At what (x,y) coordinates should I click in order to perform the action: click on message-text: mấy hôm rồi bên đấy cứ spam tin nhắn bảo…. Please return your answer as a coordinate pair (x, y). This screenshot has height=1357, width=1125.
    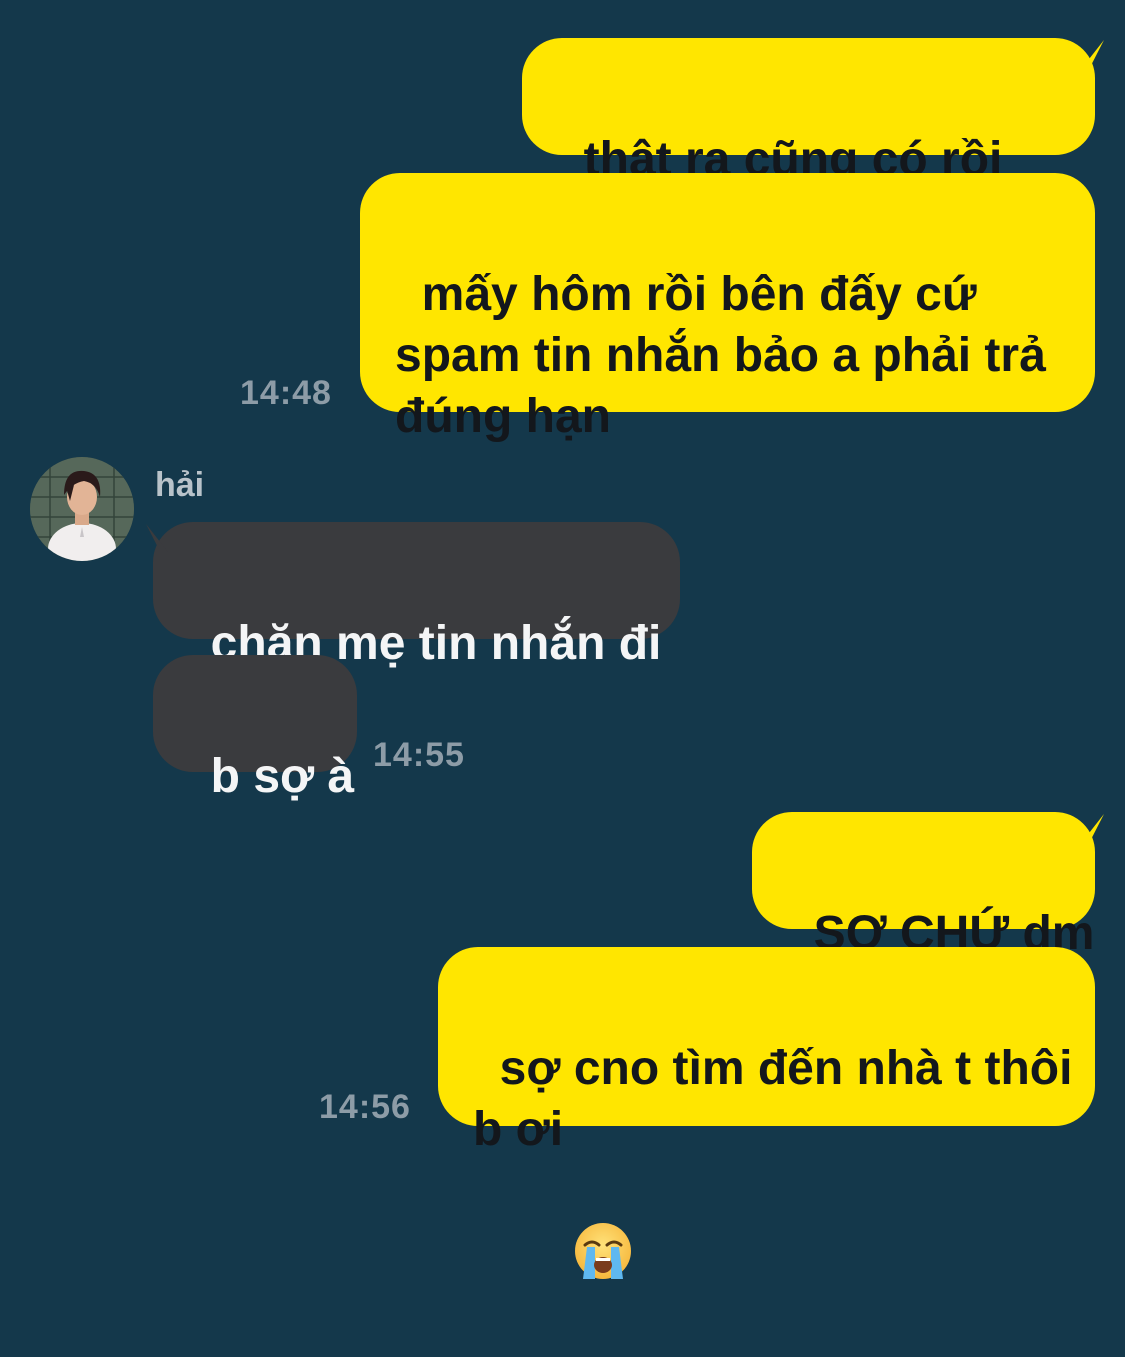
    Looking at the image, I should click on (720, 355).